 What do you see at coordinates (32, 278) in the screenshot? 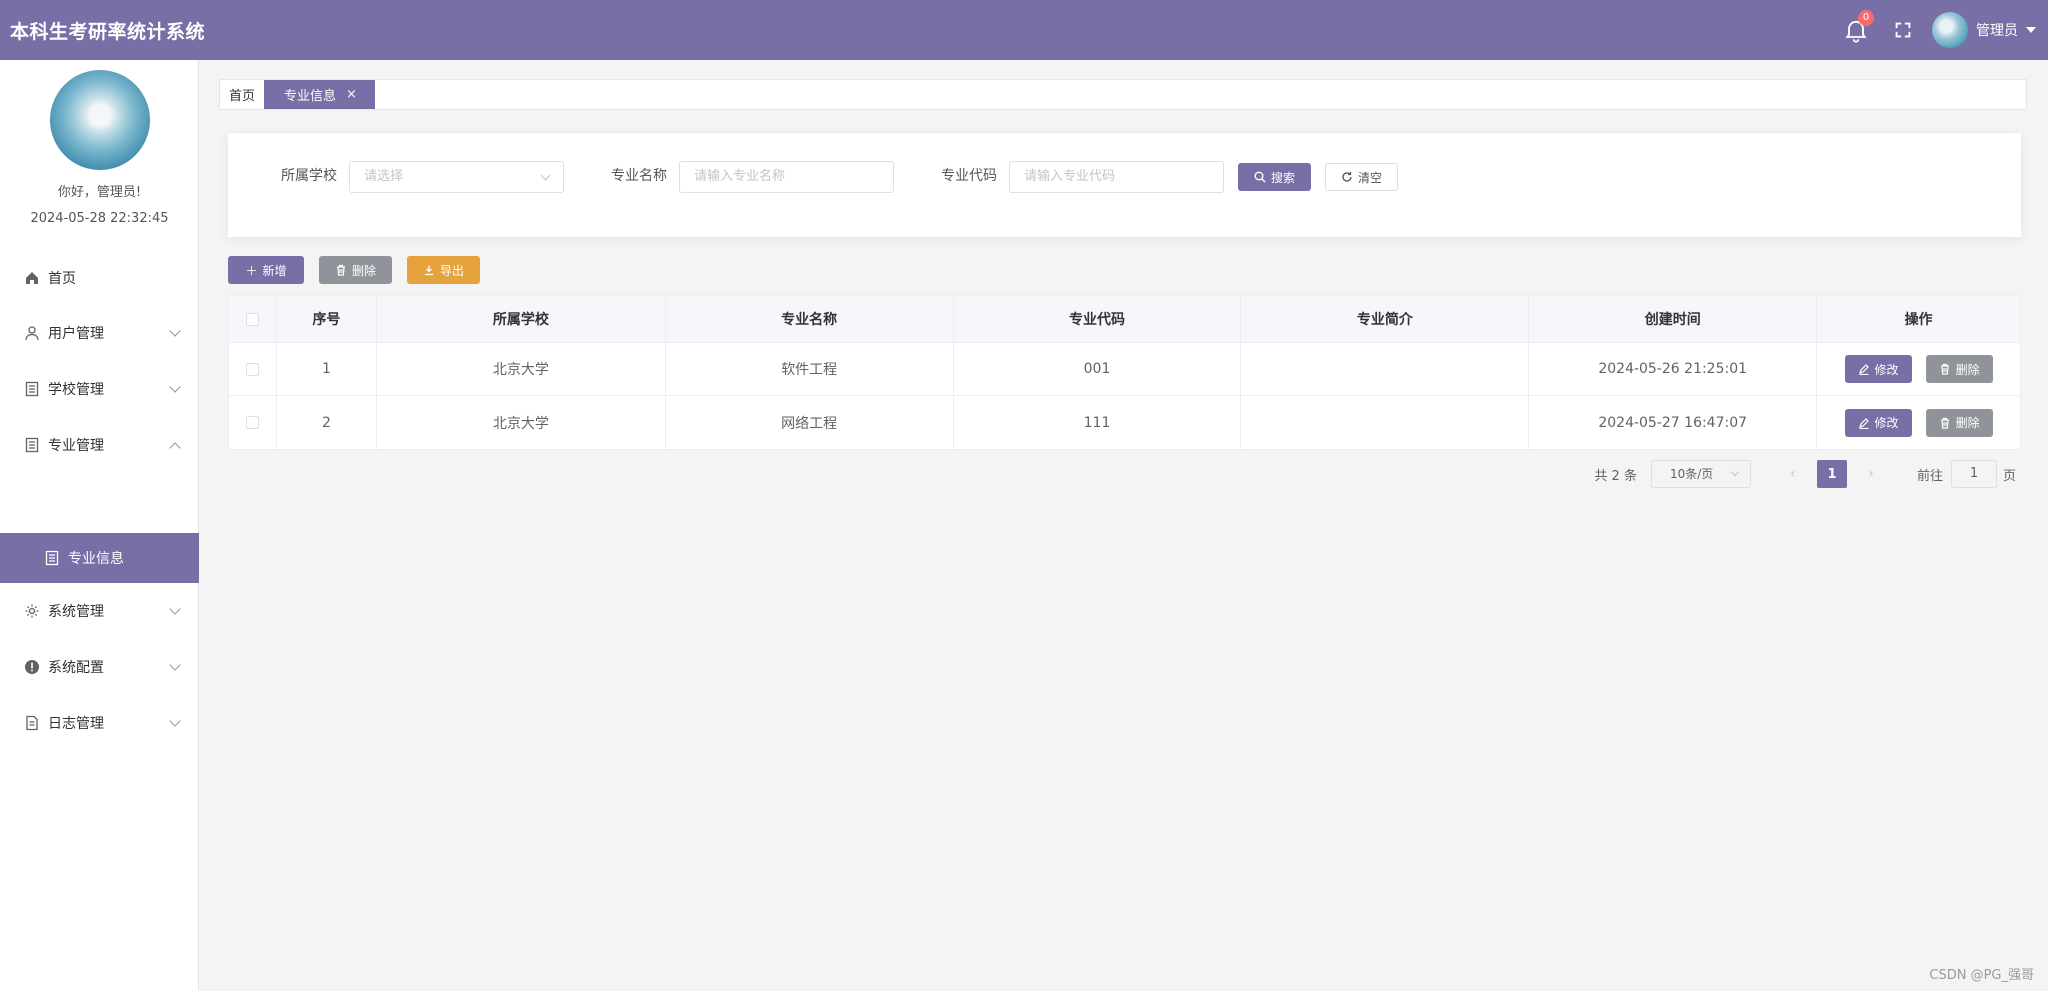
I see `home-icon` at bounding box center [32, 278].